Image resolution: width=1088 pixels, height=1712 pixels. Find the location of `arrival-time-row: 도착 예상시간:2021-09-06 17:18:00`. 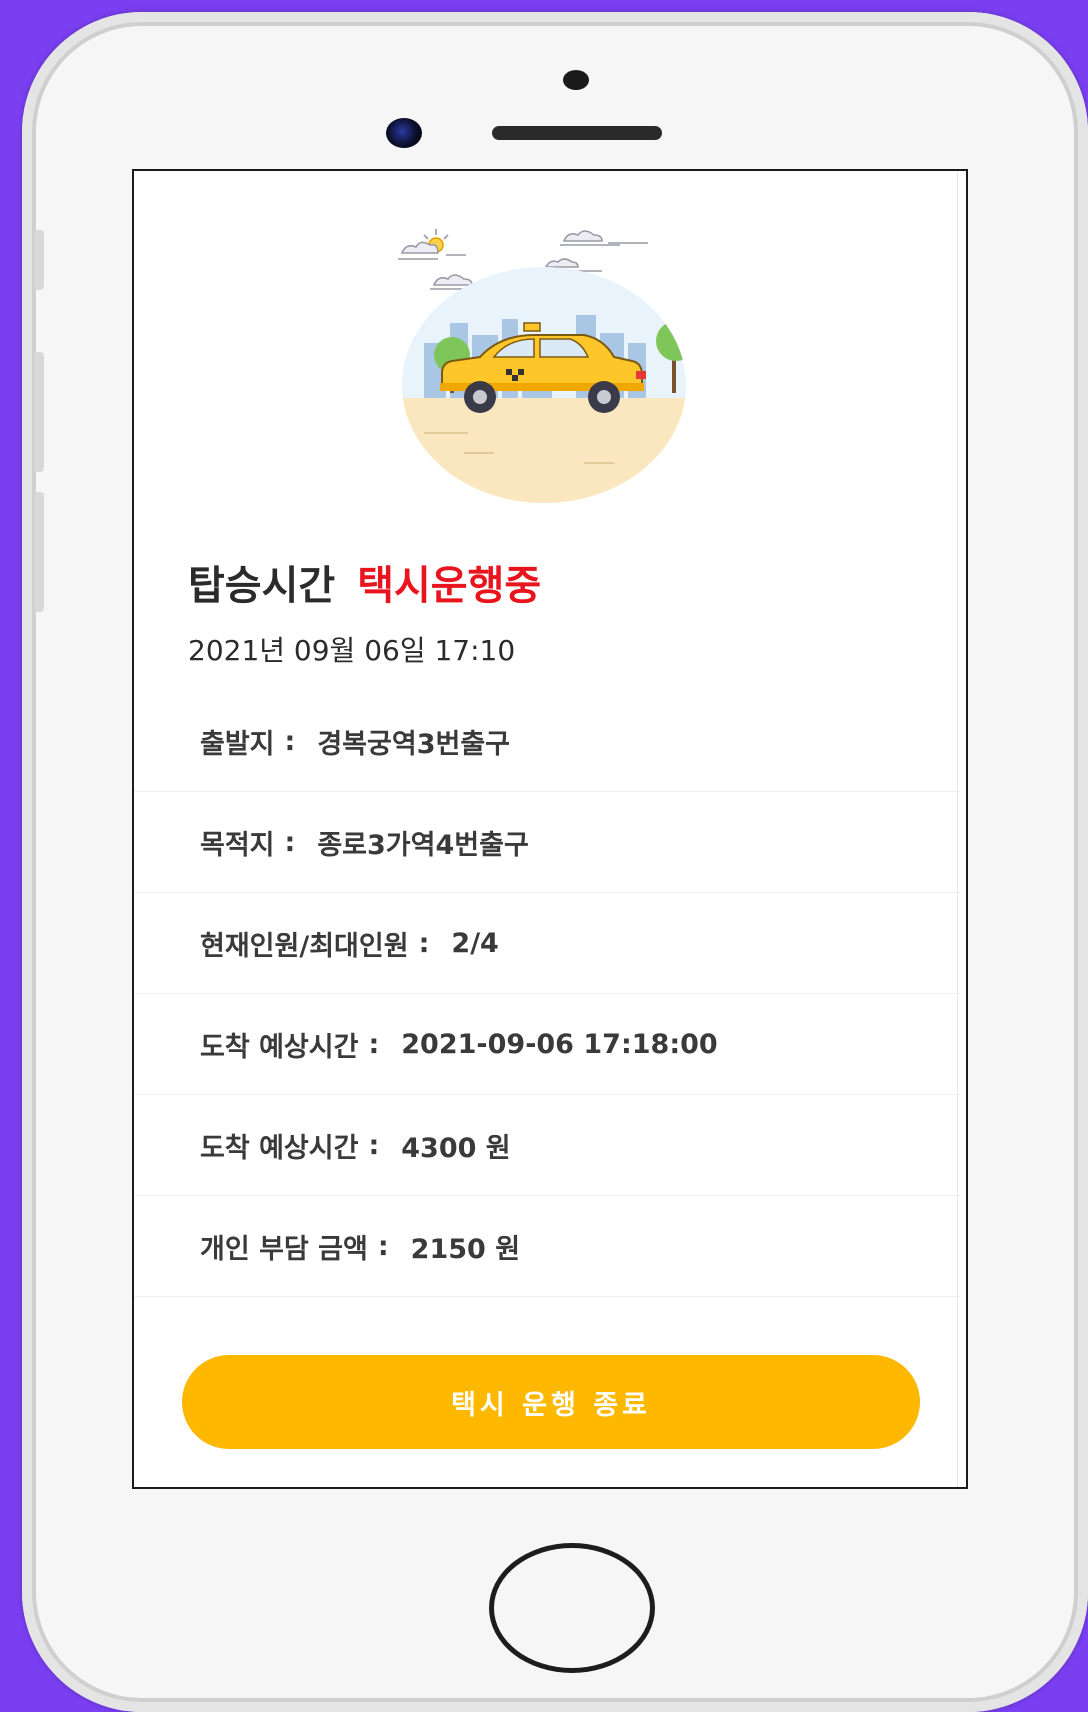

arrival-time-row: 도착 예상시간:2021-09-06 17:18:00 is located at coordinates (547, 1044).